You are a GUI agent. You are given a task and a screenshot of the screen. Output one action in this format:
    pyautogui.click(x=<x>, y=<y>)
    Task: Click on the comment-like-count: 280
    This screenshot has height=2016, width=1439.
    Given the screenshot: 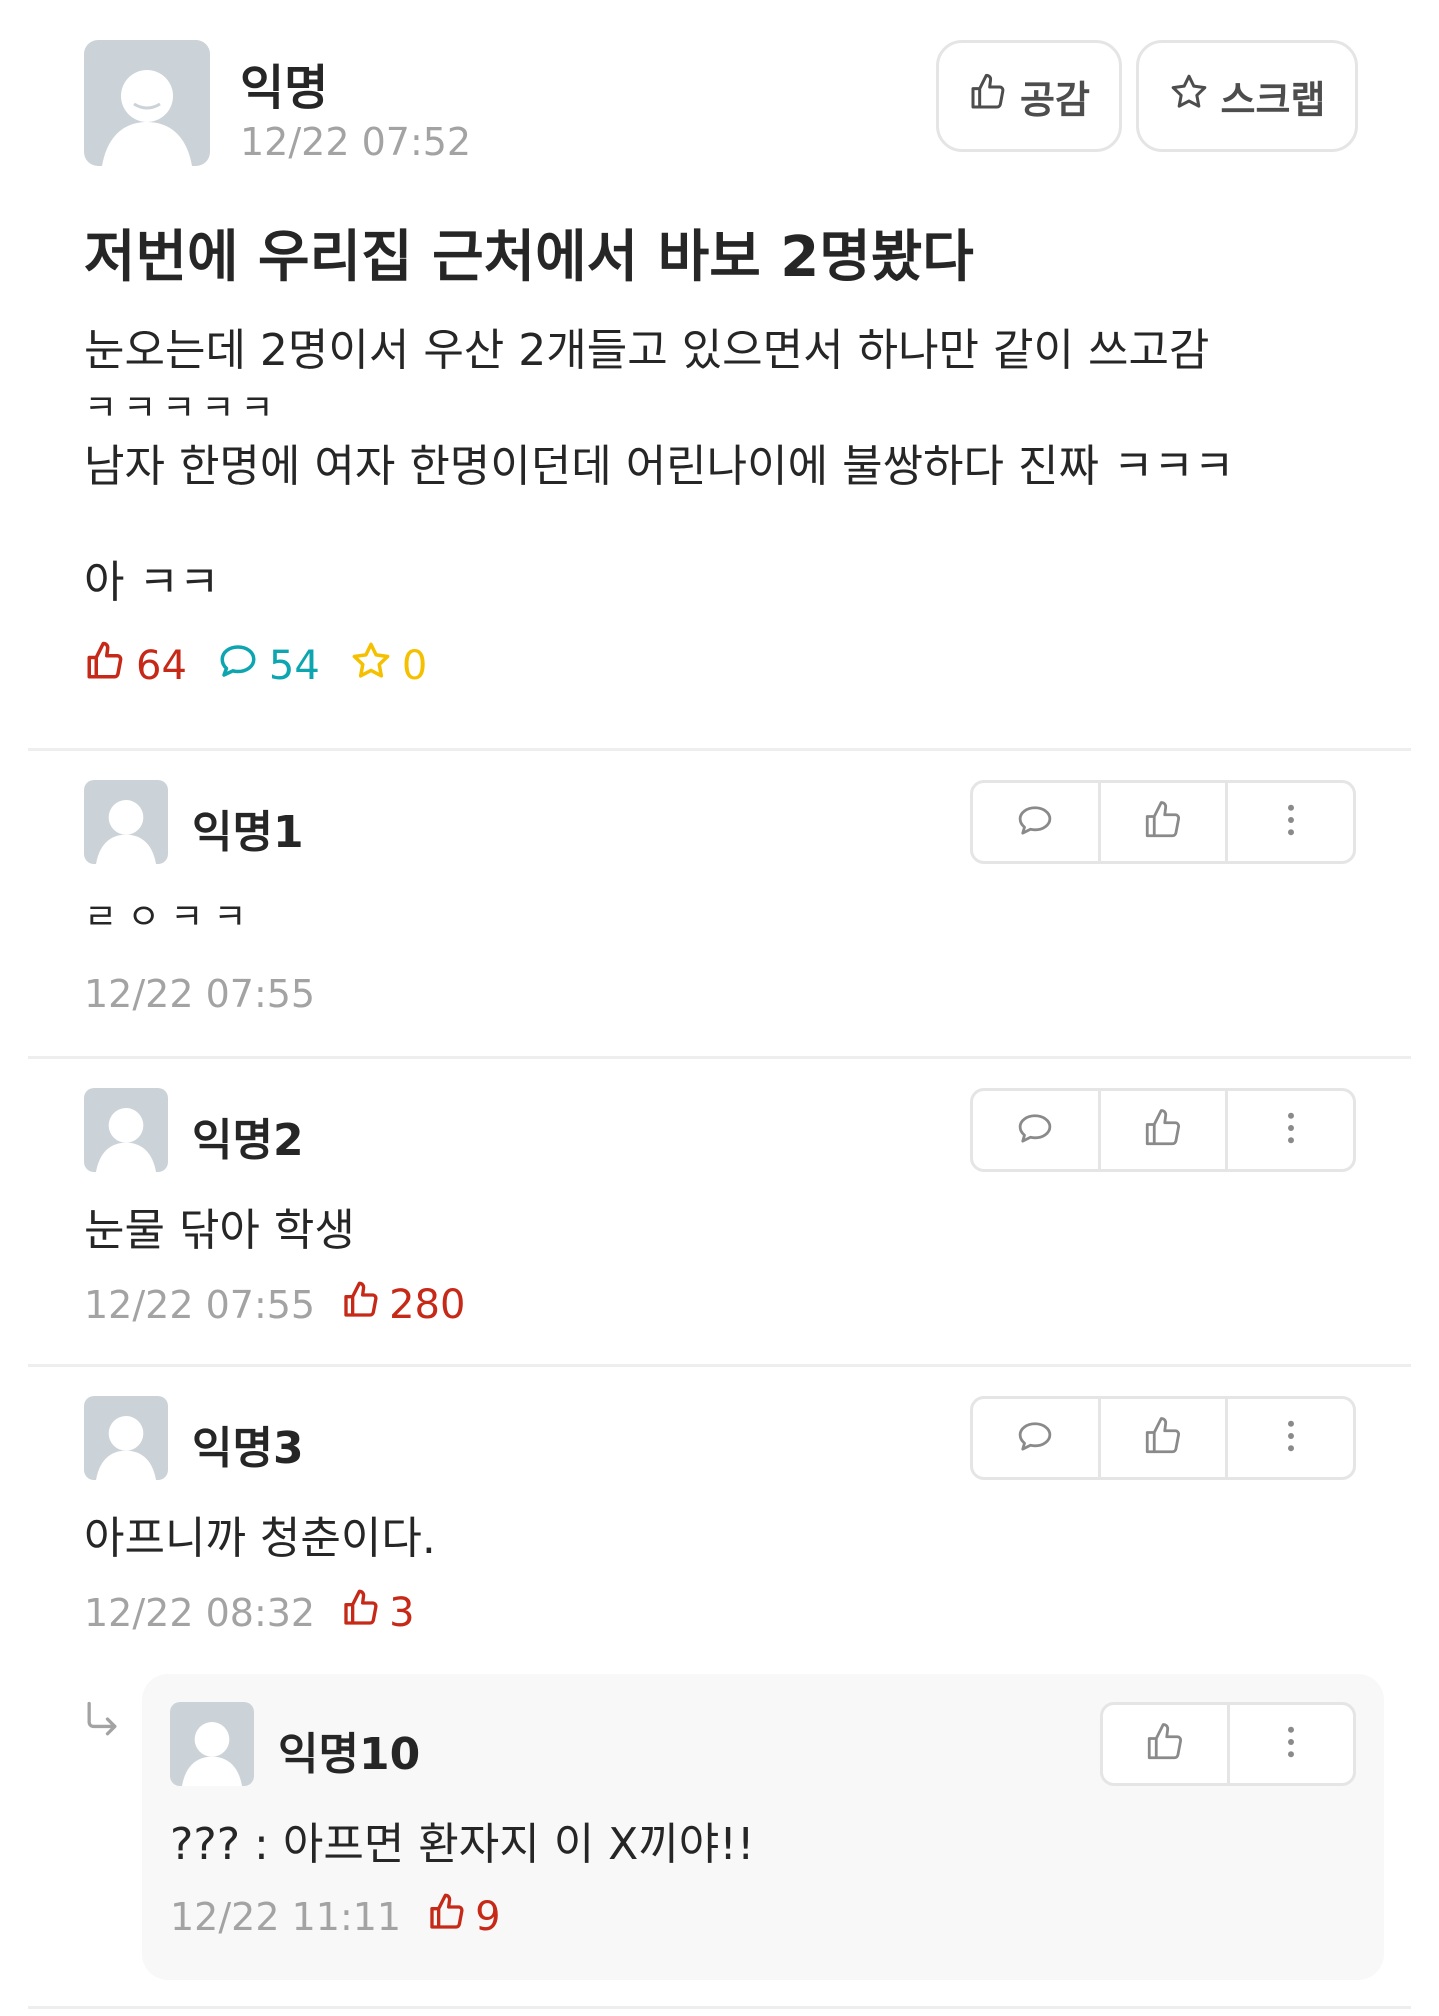 What is the action you would take?
    pyautogui.click(x=403, y=1305)
    